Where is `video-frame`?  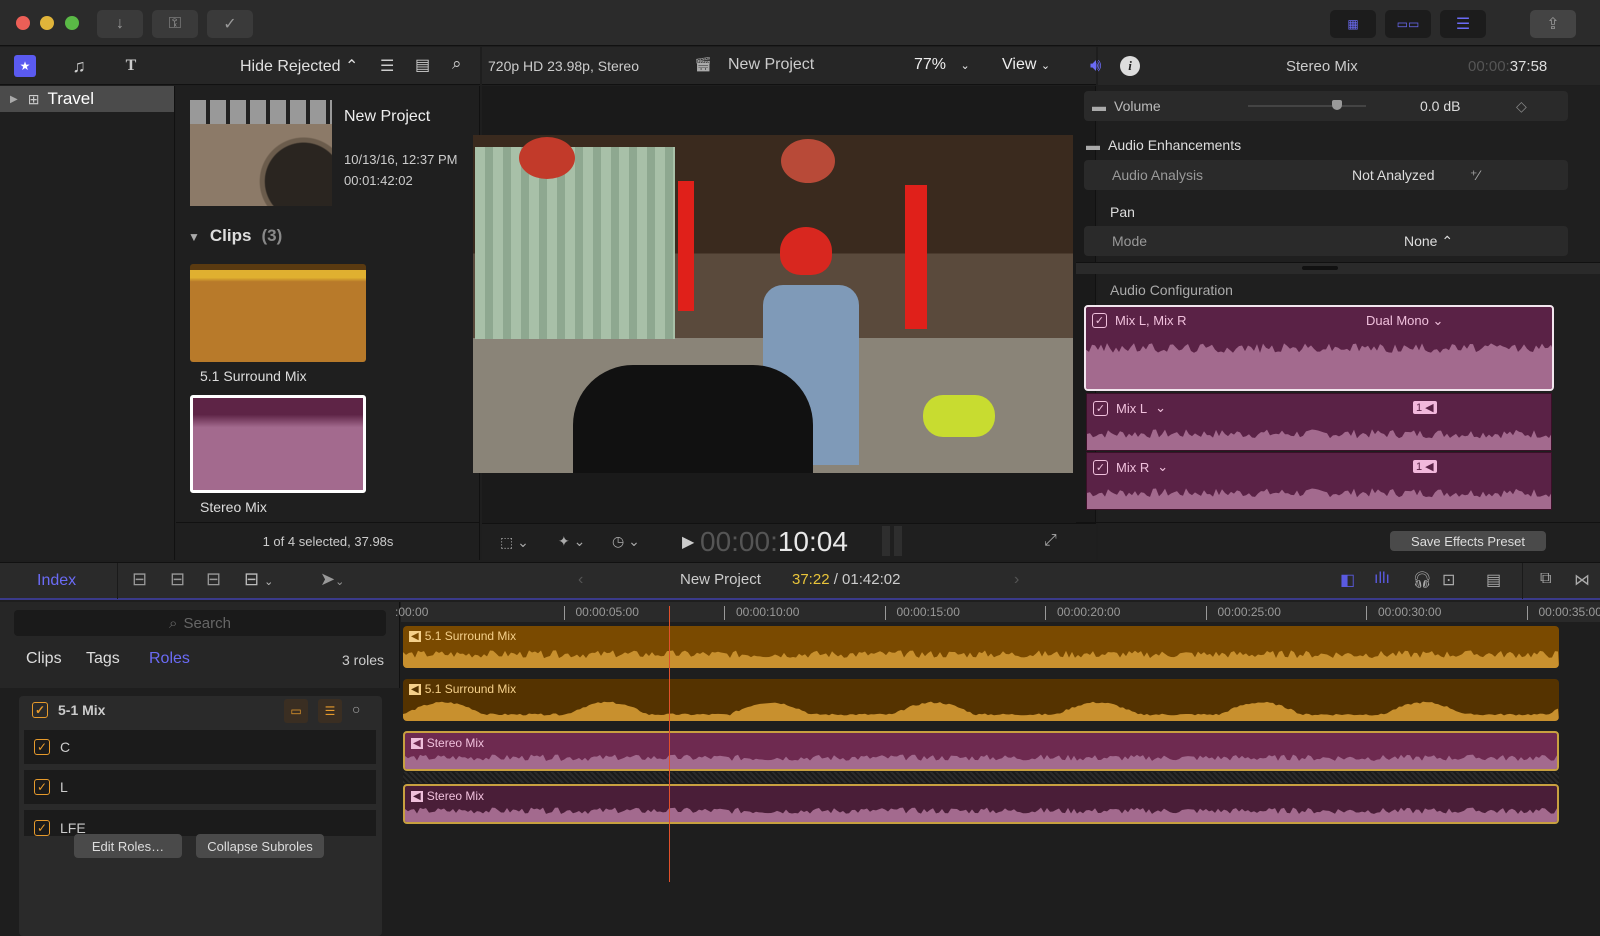 video-frame is located at coordinates (773, 304).